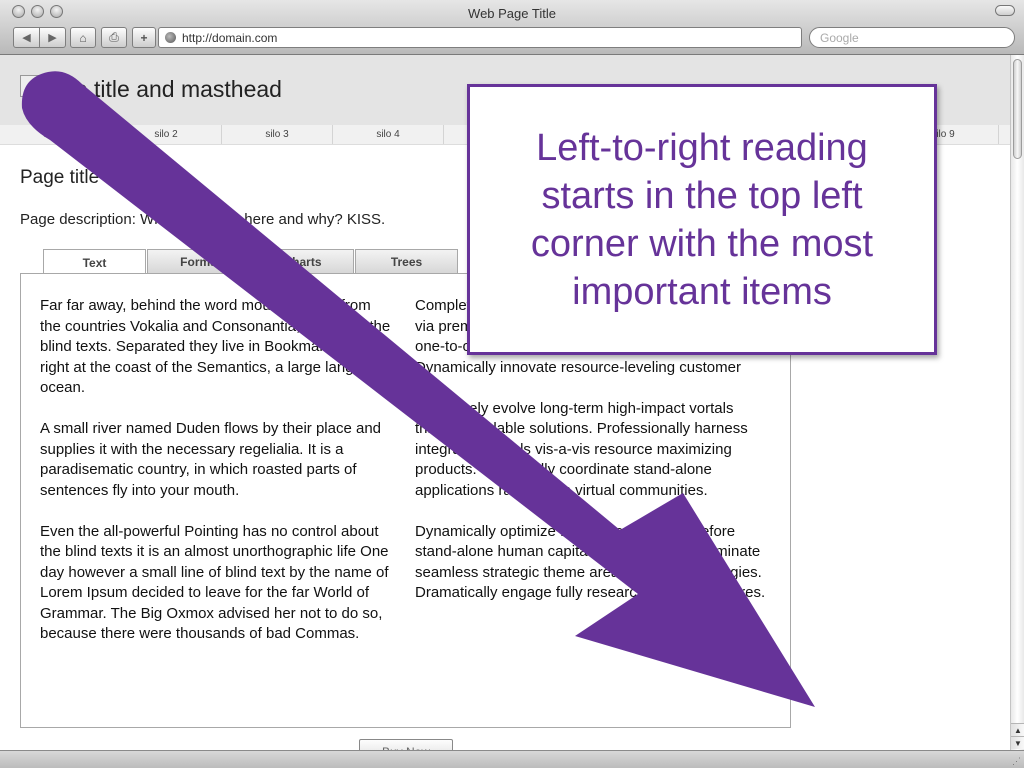  Describe the element at coordinates (60, 177) in the screenshot. I see `page-title: Page title` at that location.